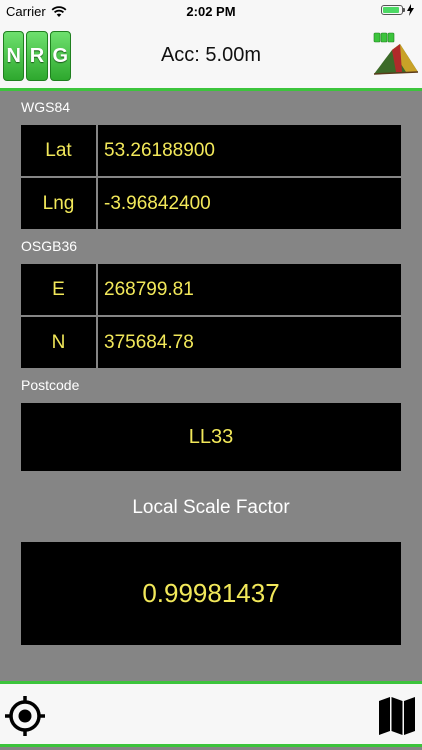 The image size is (422, 750). Describe the element at coordinates (50, 385) in the screenshot. I see `postcode-section-label: Postcode` at that location.